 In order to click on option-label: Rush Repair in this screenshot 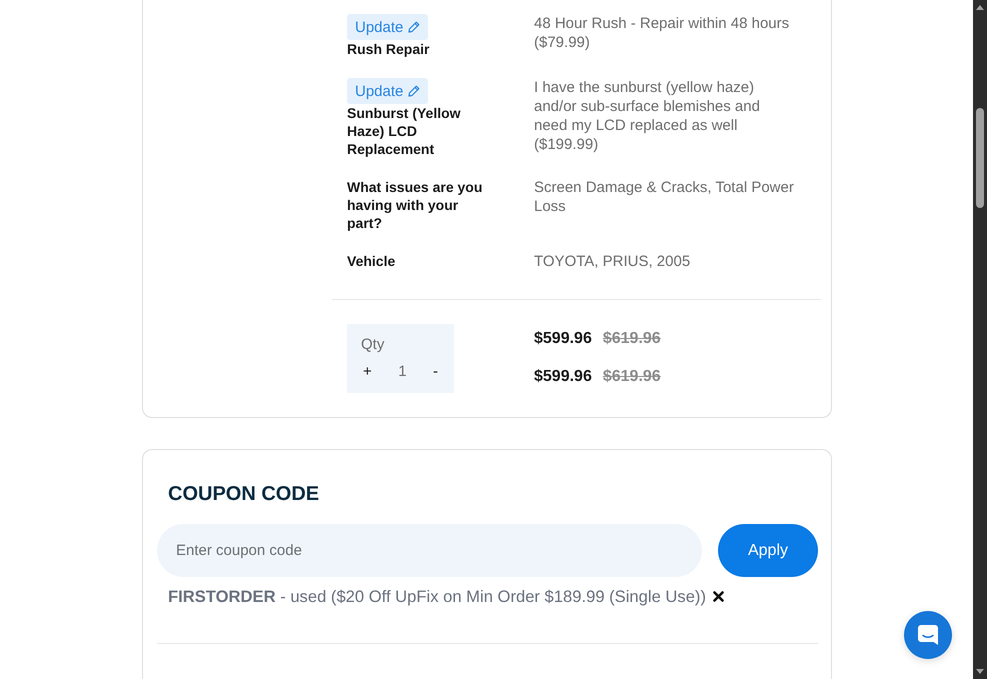, I will do `click(388, 49)`.